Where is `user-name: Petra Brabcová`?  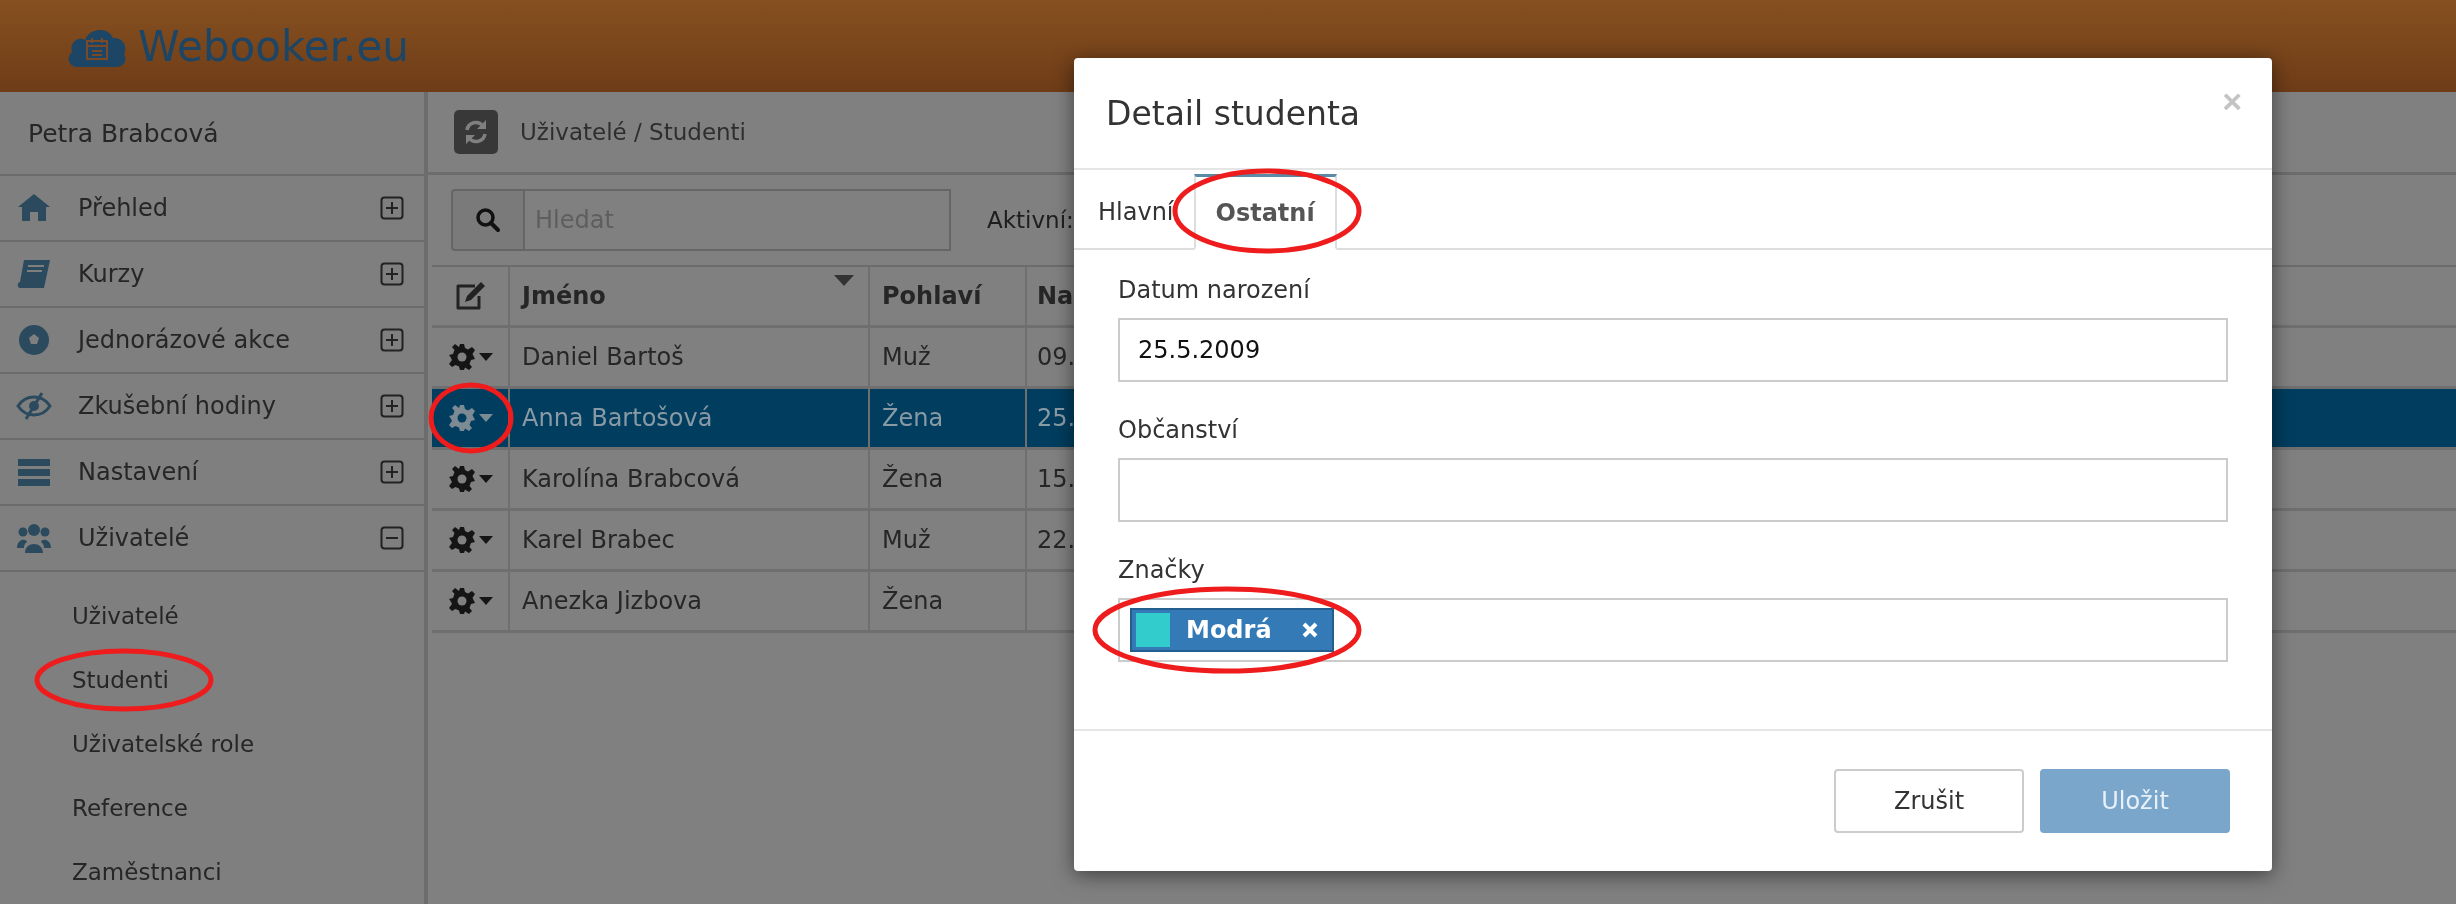 user-name: Petra Brabcová is located at coordinates (212, 134).